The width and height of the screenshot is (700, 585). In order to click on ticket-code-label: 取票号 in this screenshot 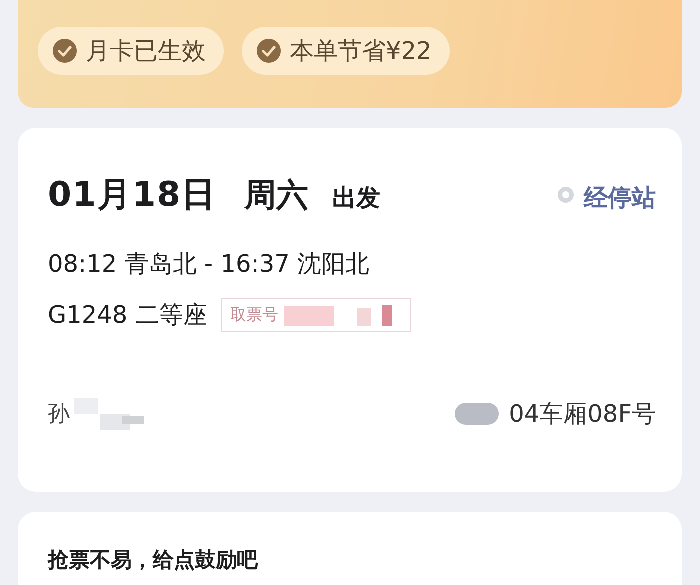, I will do `click(254, 315)`.